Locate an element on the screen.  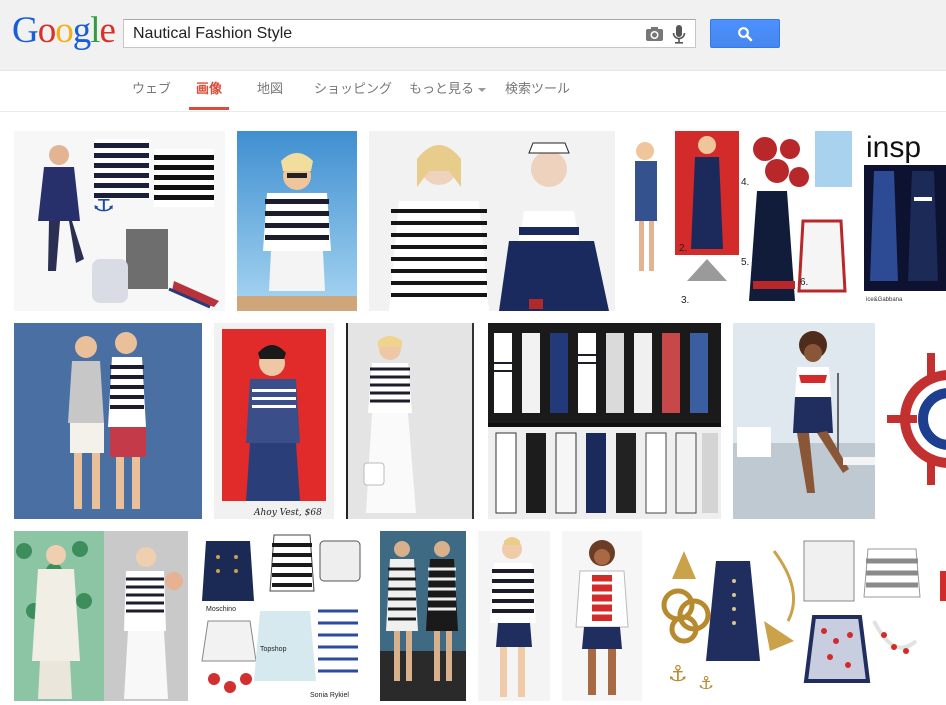
tab-more-label: もっと見る is located at coordinates (442, 89).